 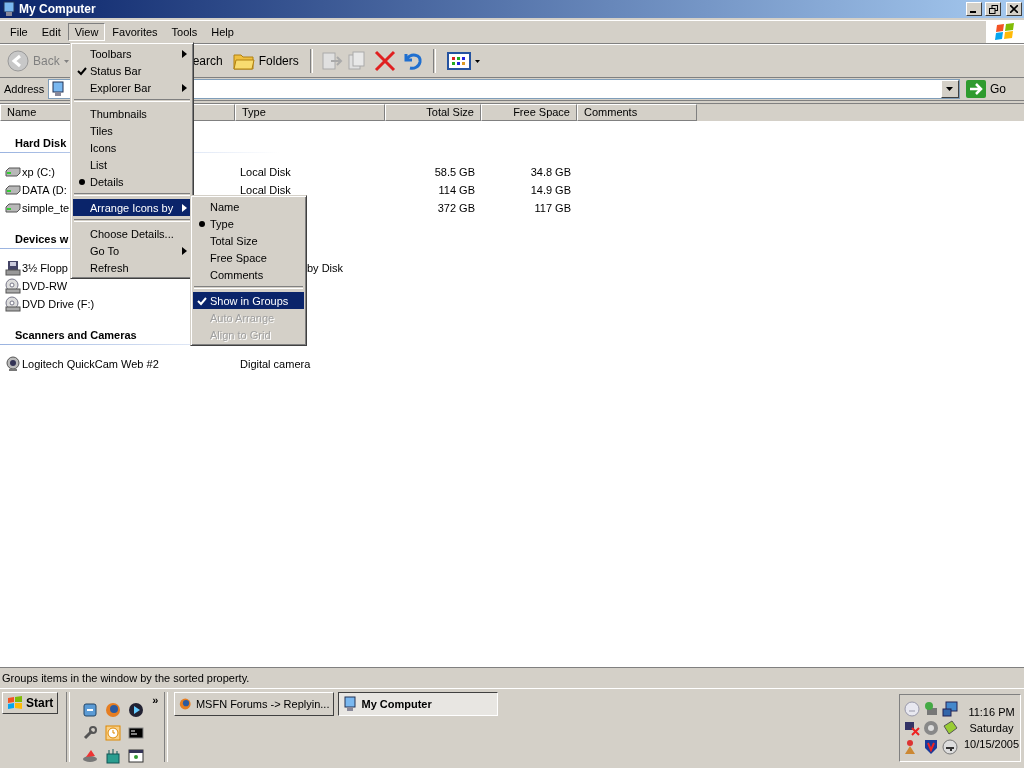 I want to click on drive-name: Logitech QuickCam Web #2, so click(x=90, y=364).